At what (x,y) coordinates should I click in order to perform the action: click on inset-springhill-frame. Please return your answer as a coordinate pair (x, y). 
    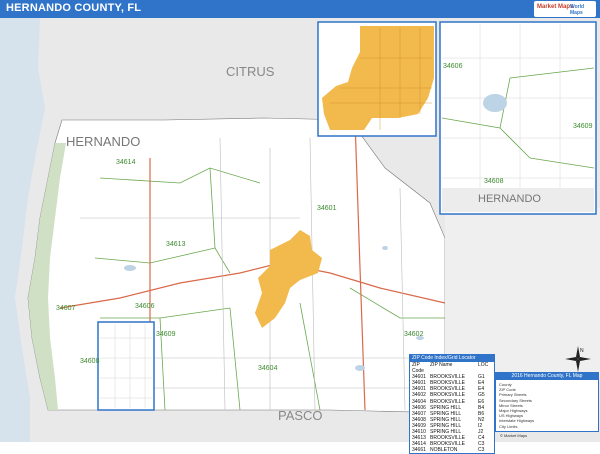
    Looking at the image, I should click on (518, 118).